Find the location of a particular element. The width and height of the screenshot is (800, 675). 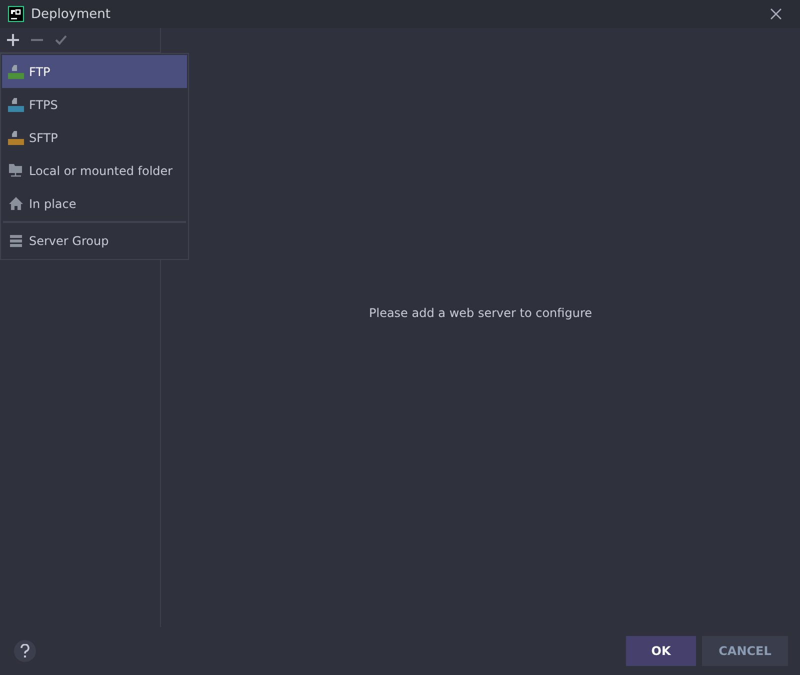

menu-item: FTPS is located at coordinates (94, 104).